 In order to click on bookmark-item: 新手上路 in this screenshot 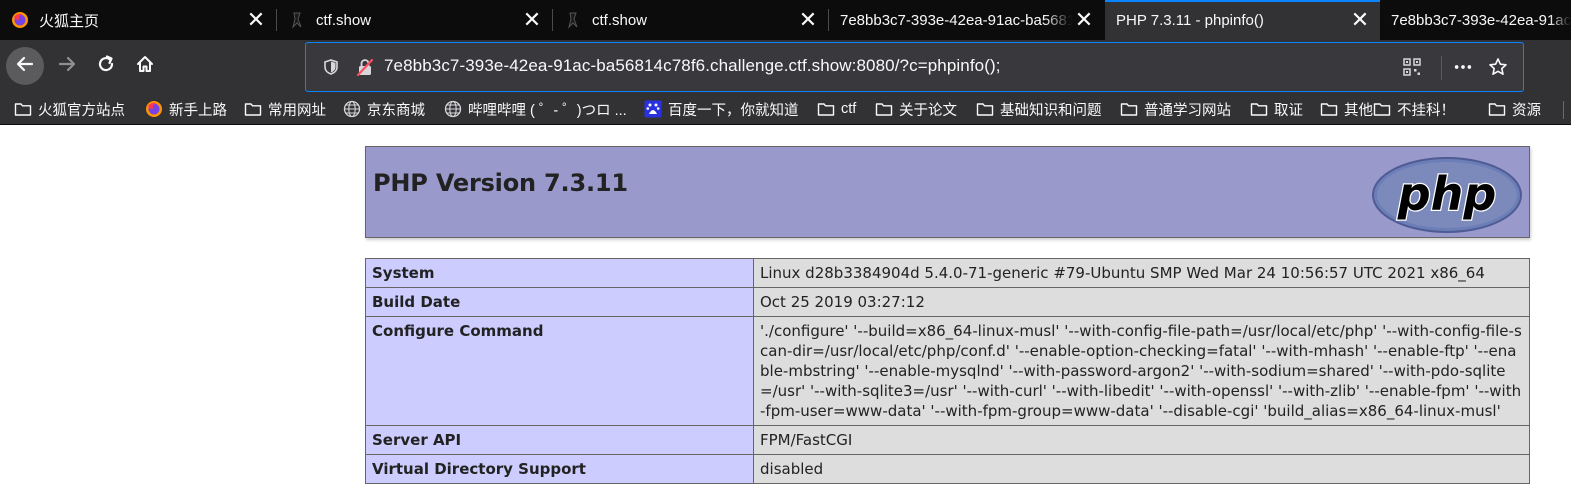, I will do `click(186, 109)`.